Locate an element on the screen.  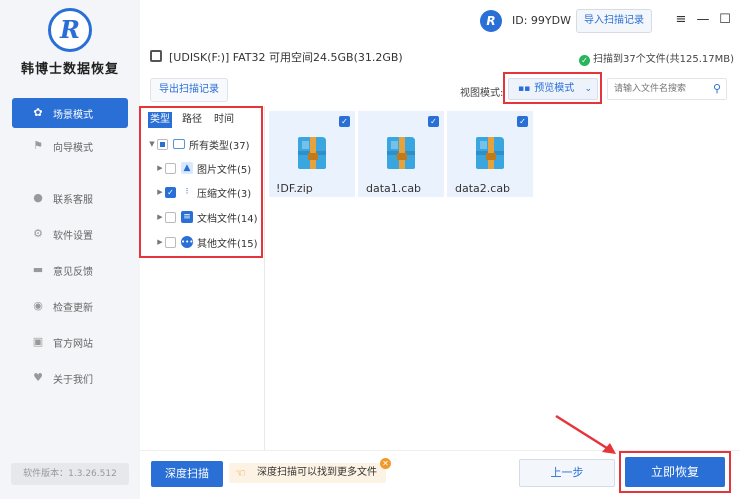
sidebar-item-feedback: ▬ 意见反馈 is located at coordinates (70, 270).